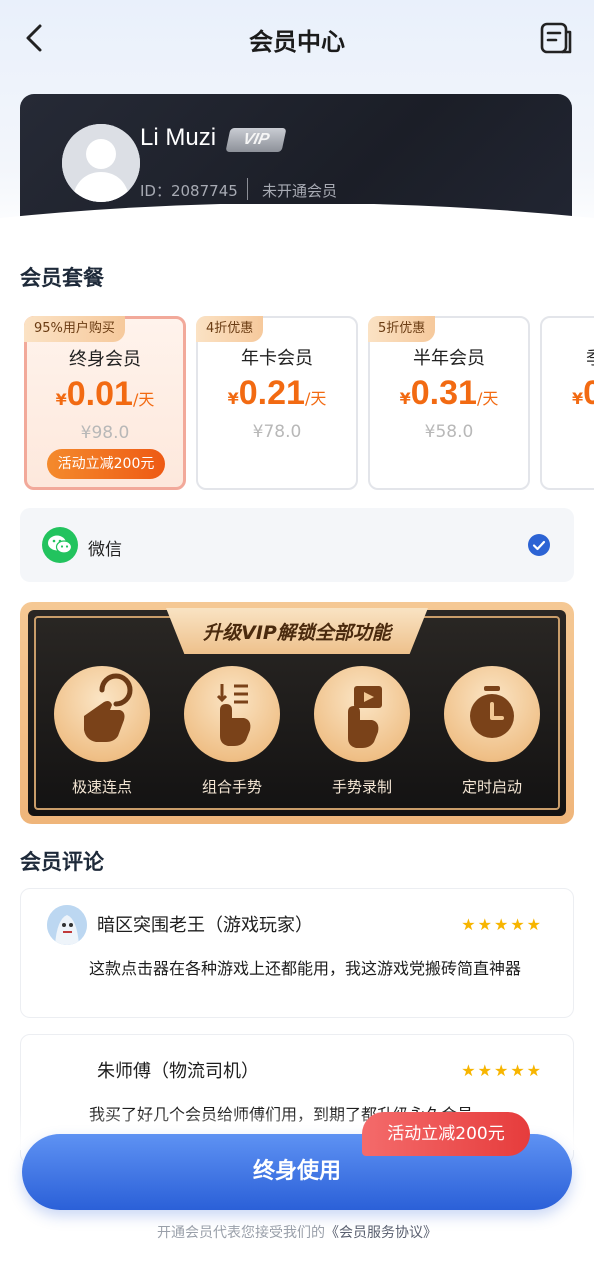  I want to click on feature-label: 定时启动, so click(491, 787).